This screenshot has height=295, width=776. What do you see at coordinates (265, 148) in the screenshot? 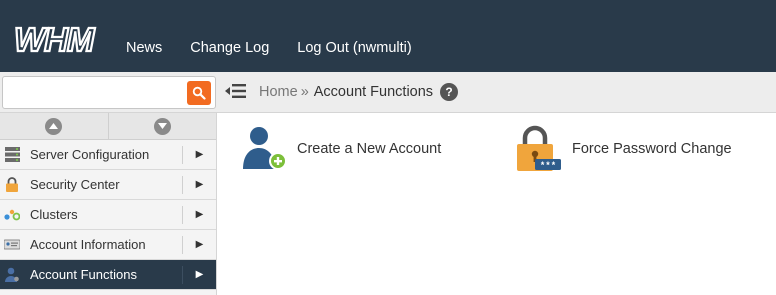
I see `add-user-icon` at bounding box center [265, 148].